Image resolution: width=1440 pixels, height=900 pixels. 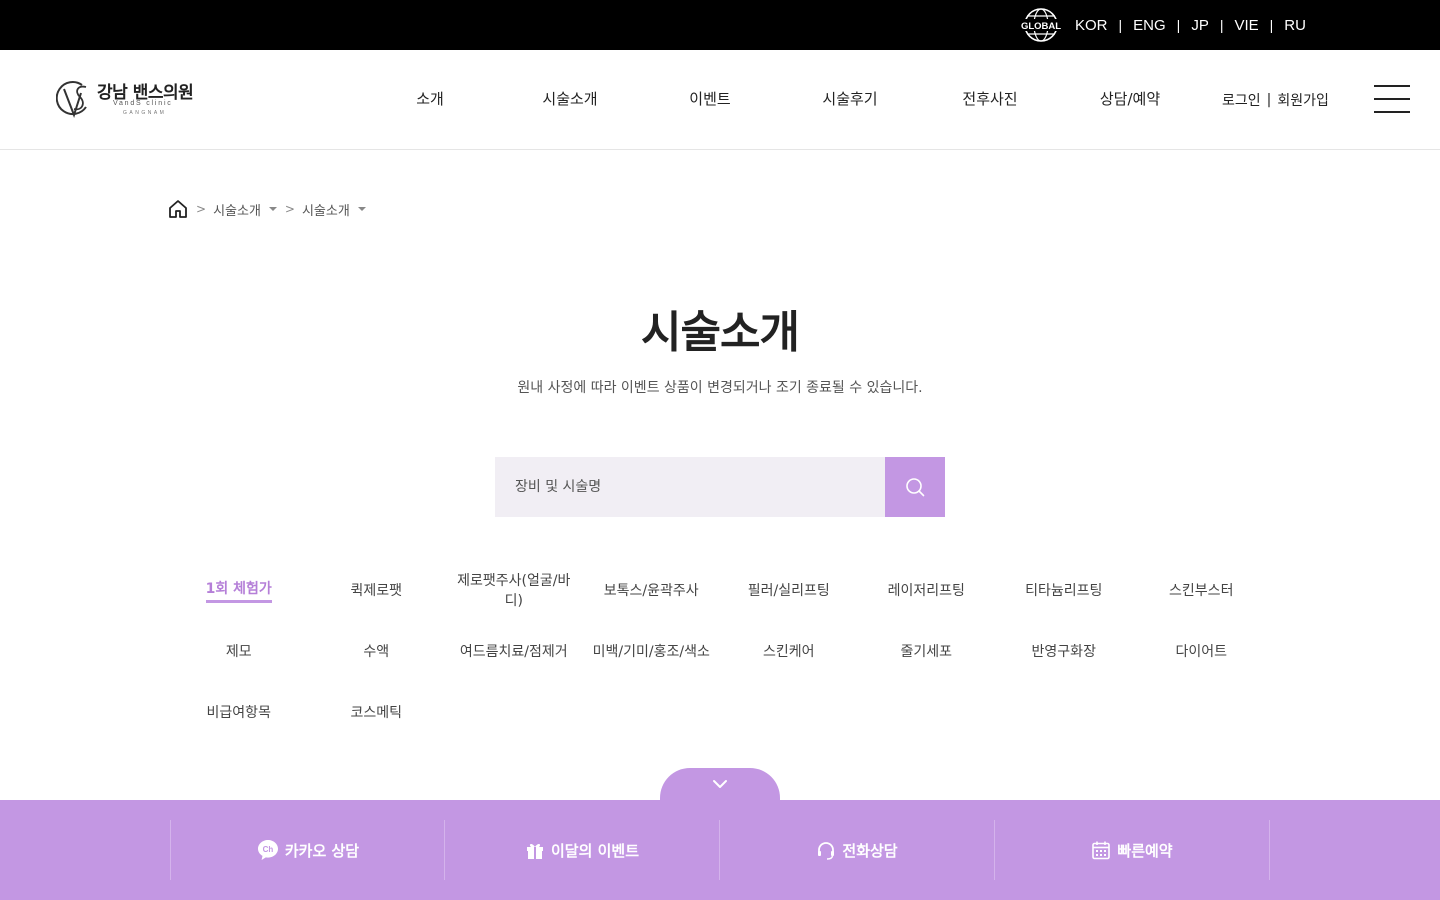 What do you see at coordinates (325, 211) in the screenshot?
I see `breadcrumb-level2-label: 시술소개` at bounding box center [325, 211].